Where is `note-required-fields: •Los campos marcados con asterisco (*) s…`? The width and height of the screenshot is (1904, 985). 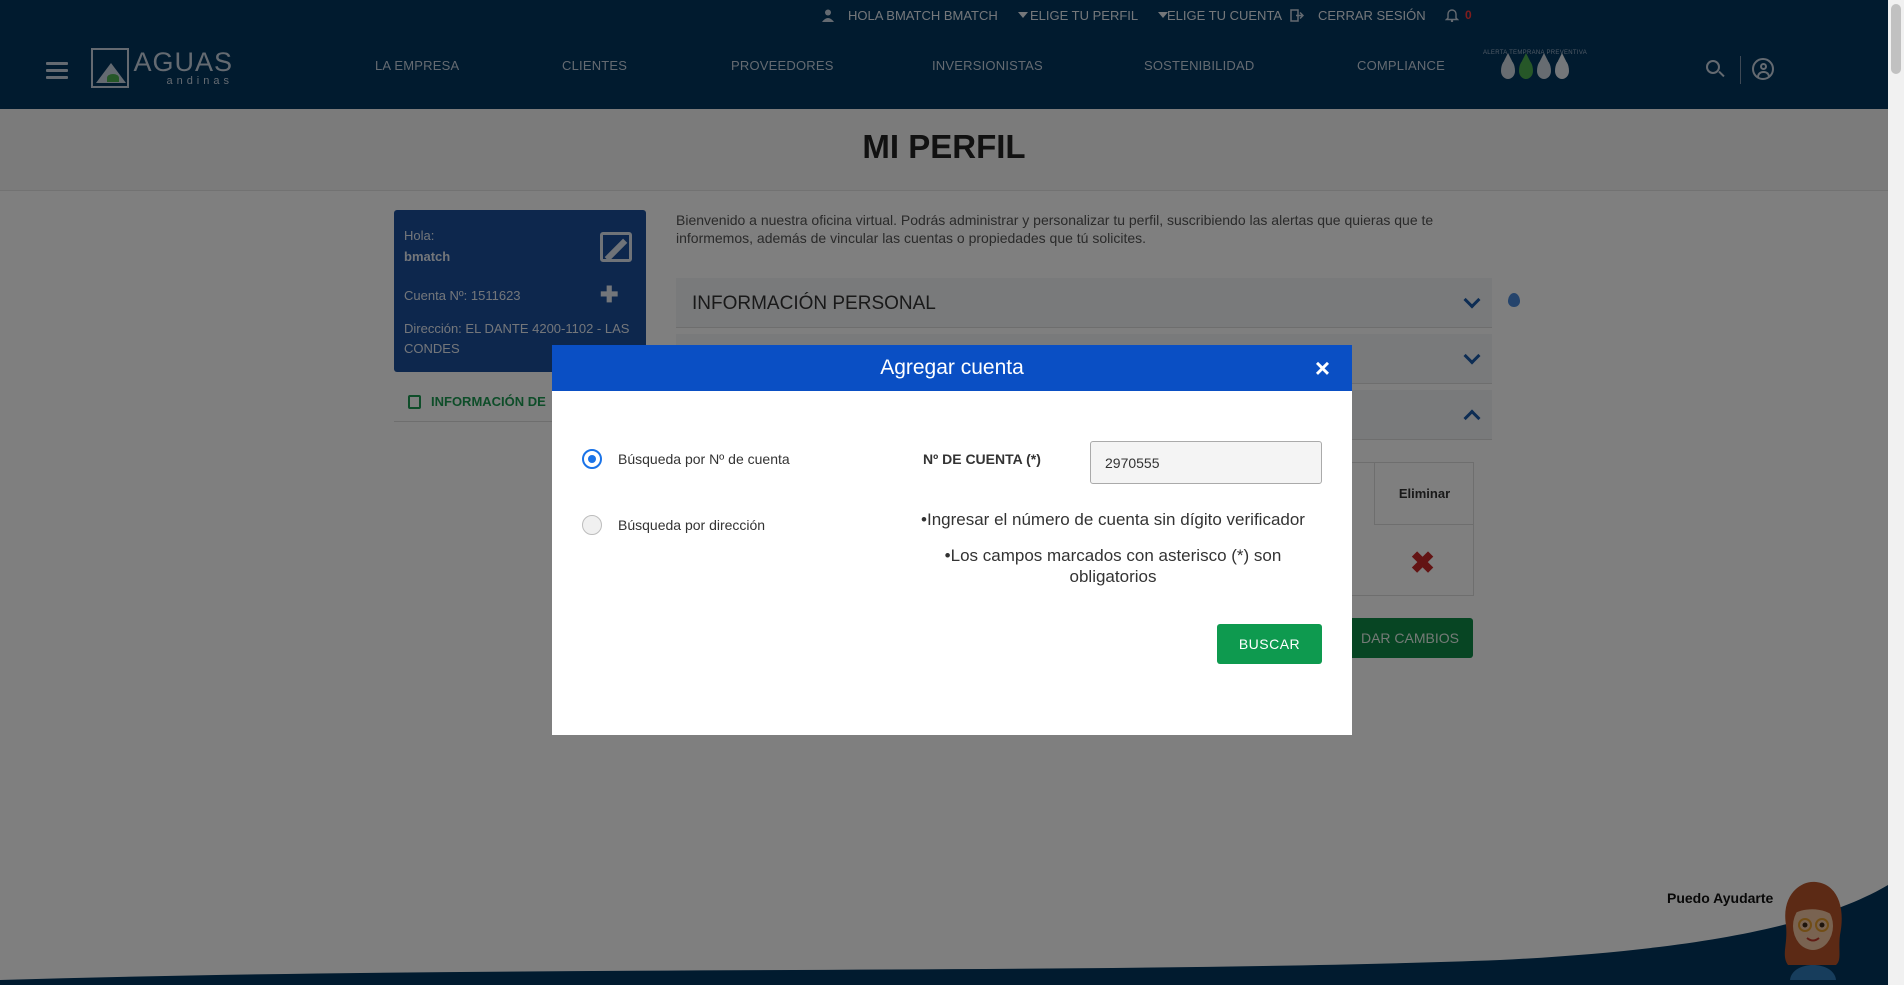
note-required-fields: •Los campos marcados con asterisco (*) s… is located at coordinates (1113, 566).